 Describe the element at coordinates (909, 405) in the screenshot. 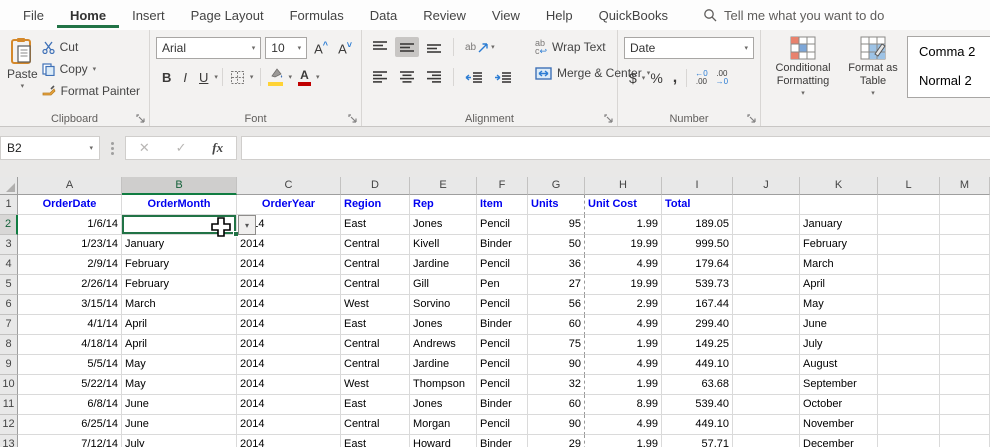

I see `cell-L11` at that location.